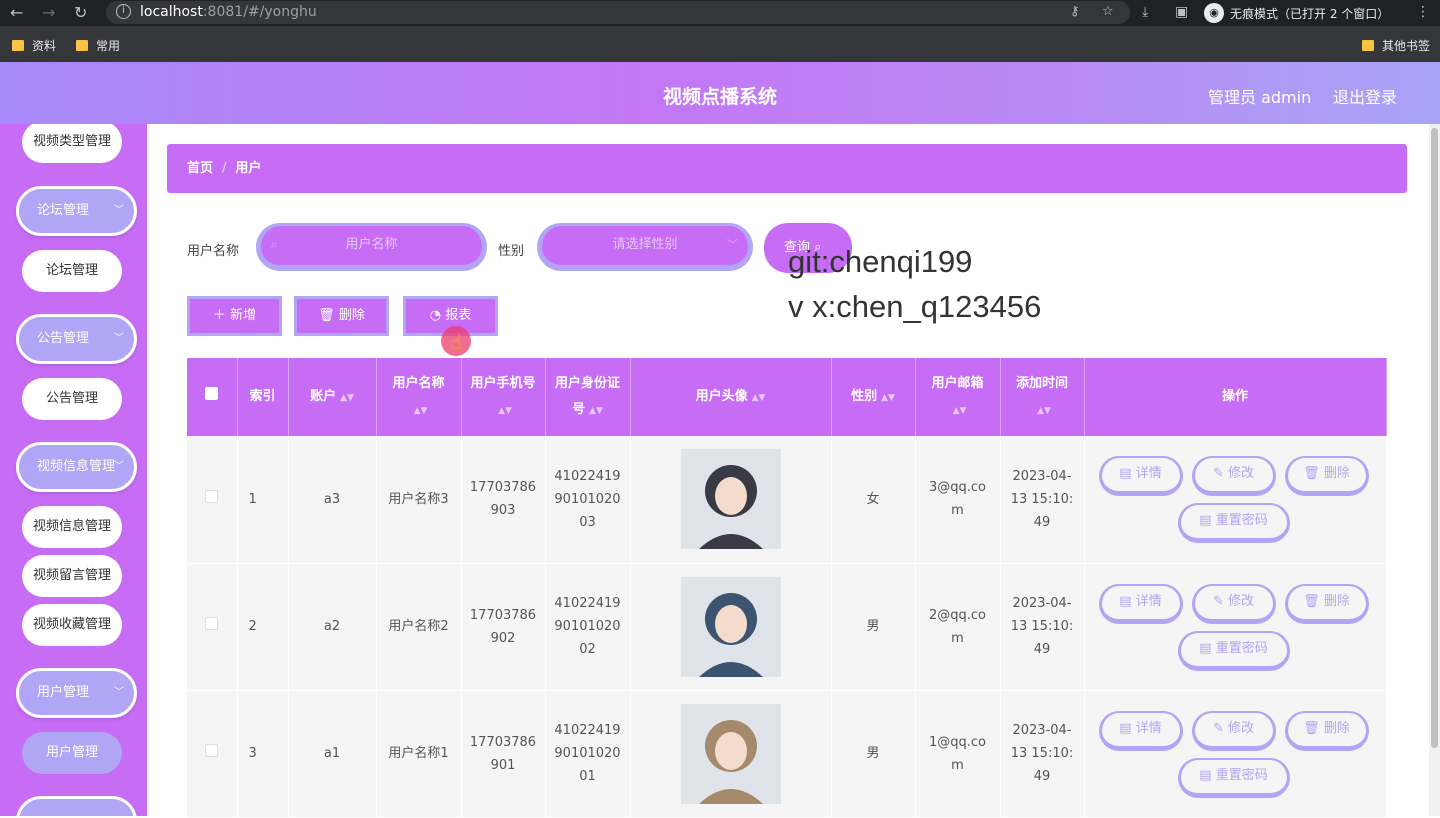  Describe the element at coordinates (458, 315) in the screenshot. I see `report-label: 报表` at that location.